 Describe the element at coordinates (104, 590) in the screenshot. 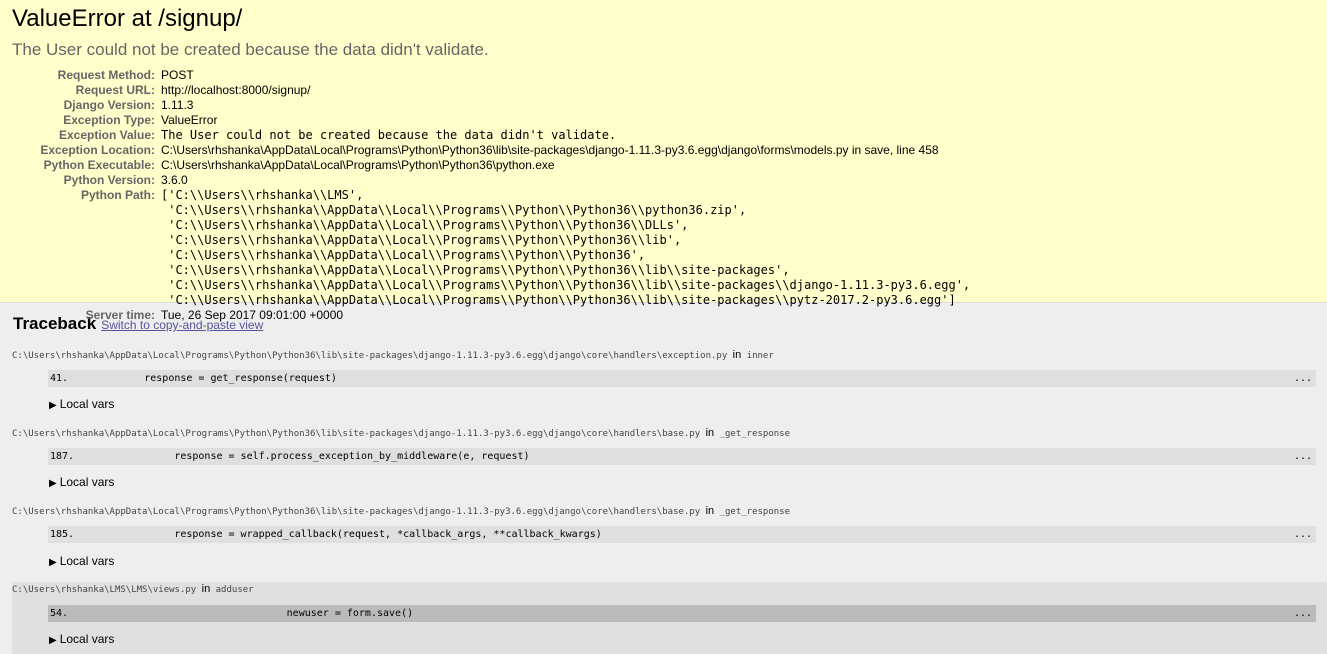

I see `frame-file-path: C:\Users\rhshanka\LMS\LMS\views.py` at that location.